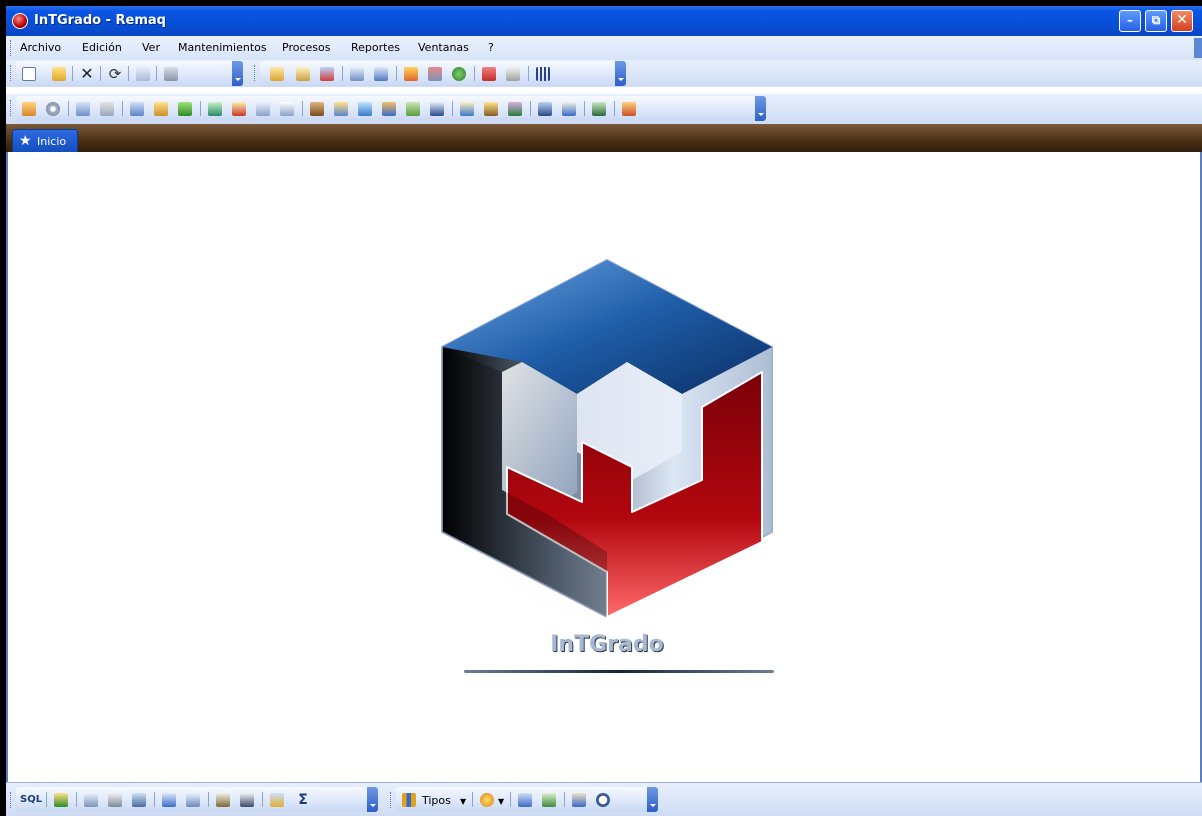  I want to click on sort-icon, so click(247, 800).